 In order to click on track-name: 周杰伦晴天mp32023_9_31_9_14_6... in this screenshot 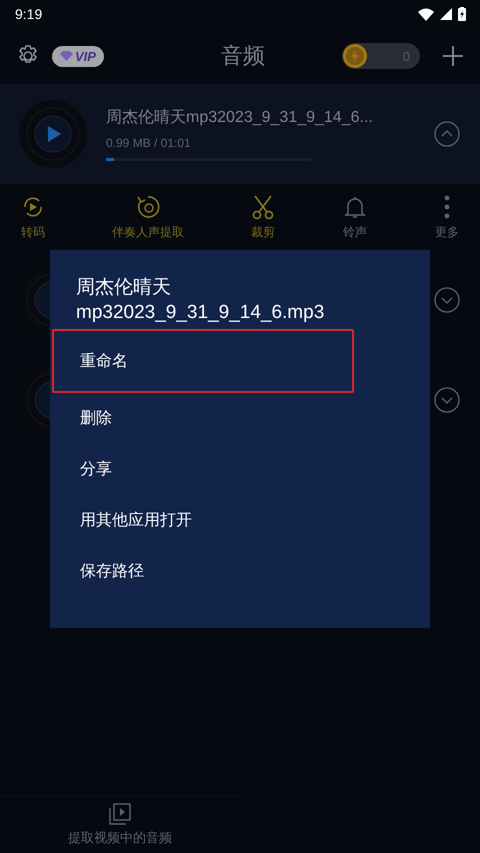, I will do `click(240, 118)`.